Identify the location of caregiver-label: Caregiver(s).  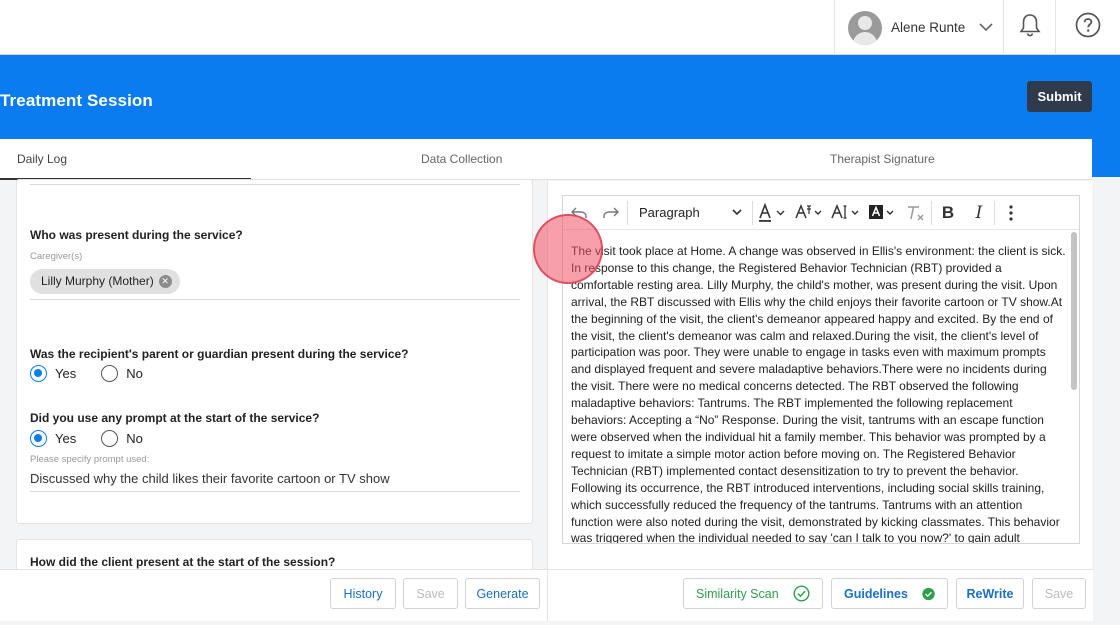
(56, 256).